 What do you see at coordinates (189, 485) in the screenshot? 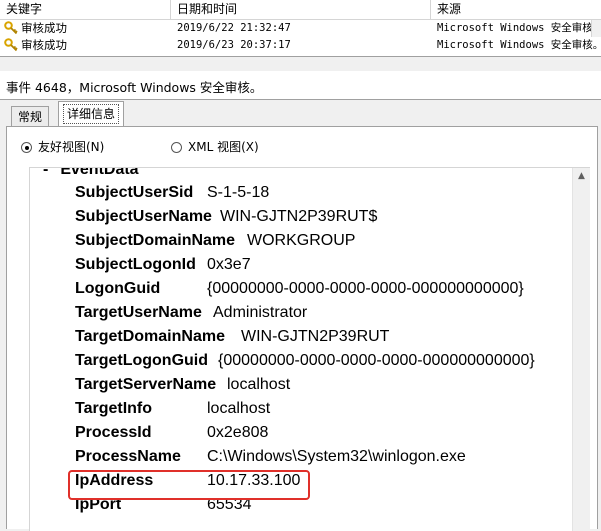
I see `ipaddress-highlight-box` at bounding box center [189, 485].